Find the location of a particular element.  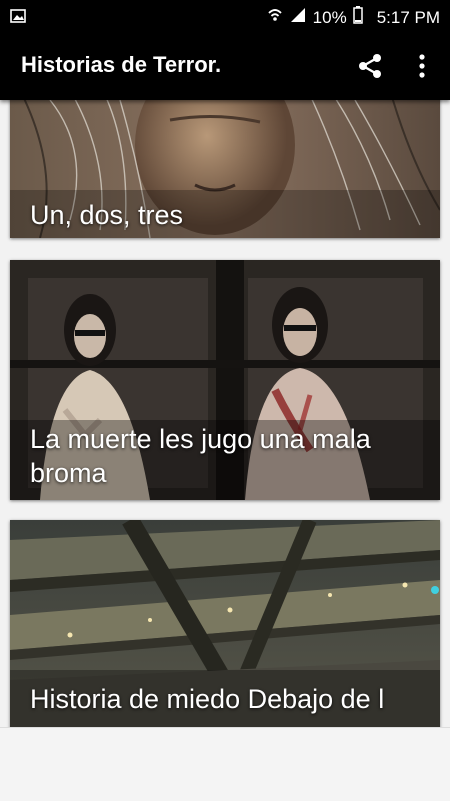

share-icon is located at coordinates (370, 66).